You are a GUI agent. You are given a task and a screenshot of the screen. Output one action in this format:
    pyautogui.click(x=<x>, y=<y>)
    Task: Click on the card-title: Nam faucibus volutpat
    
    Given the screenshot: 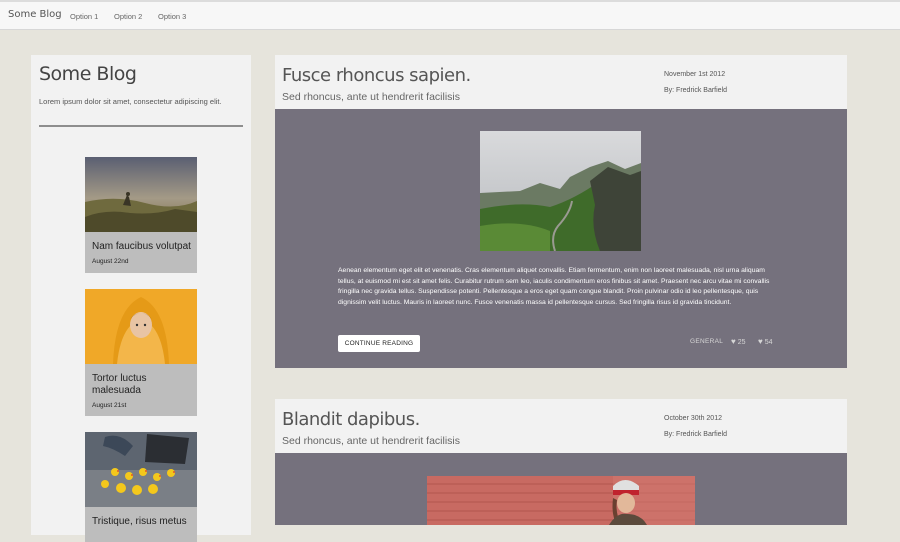 What is the action you would take?
    pyautogui.click(x=141, y=246)
    